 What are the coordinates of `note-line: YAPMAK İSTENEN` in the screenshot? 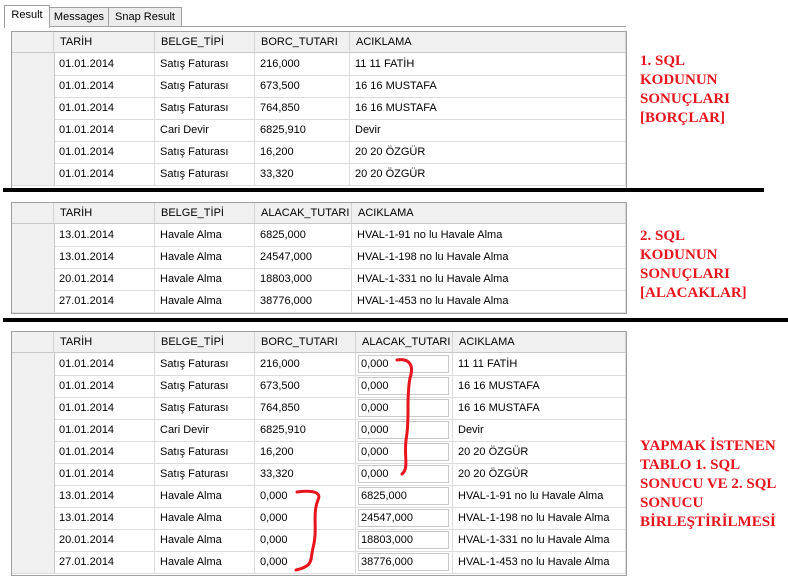 It's located at (708, 446).